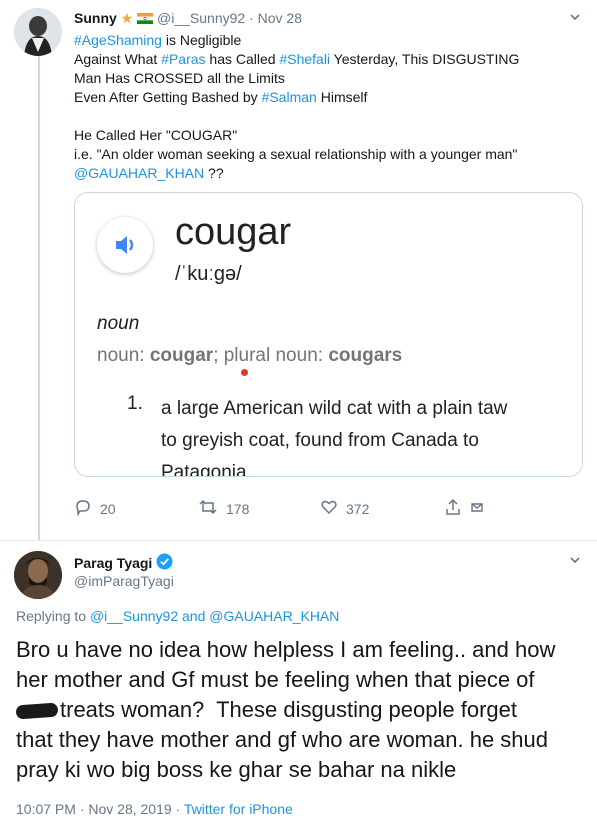 The width and height of the screenshot is (597, 837). What do you see at coordinates (183, 59) in the screenshot?
I see `hashtag-link: #Paras` at bounding box center [183, 59].